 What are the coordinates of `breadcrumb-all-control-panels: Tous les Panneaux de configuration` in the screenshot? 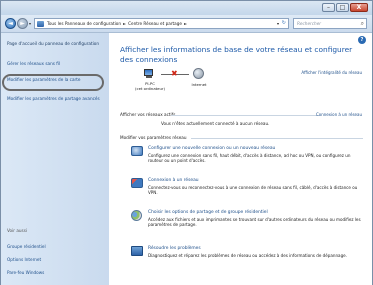 It's located at (84, 23).